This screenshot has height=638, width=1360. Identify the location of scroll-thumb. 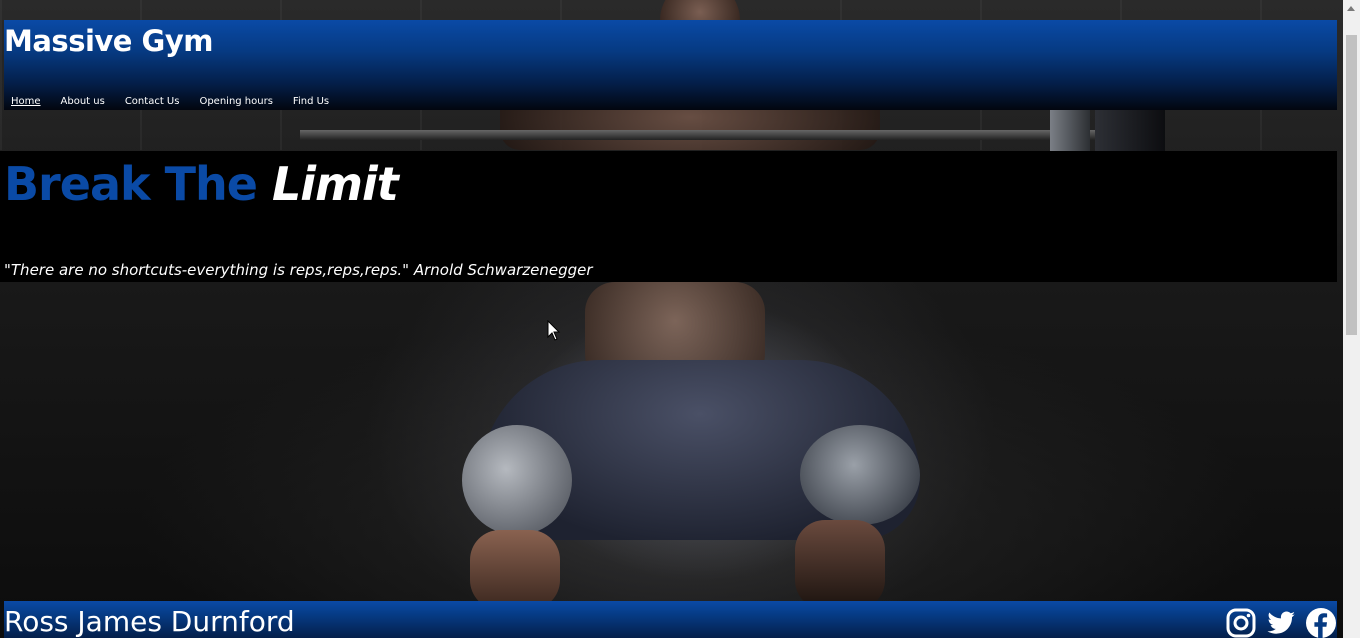
(1351, 185).